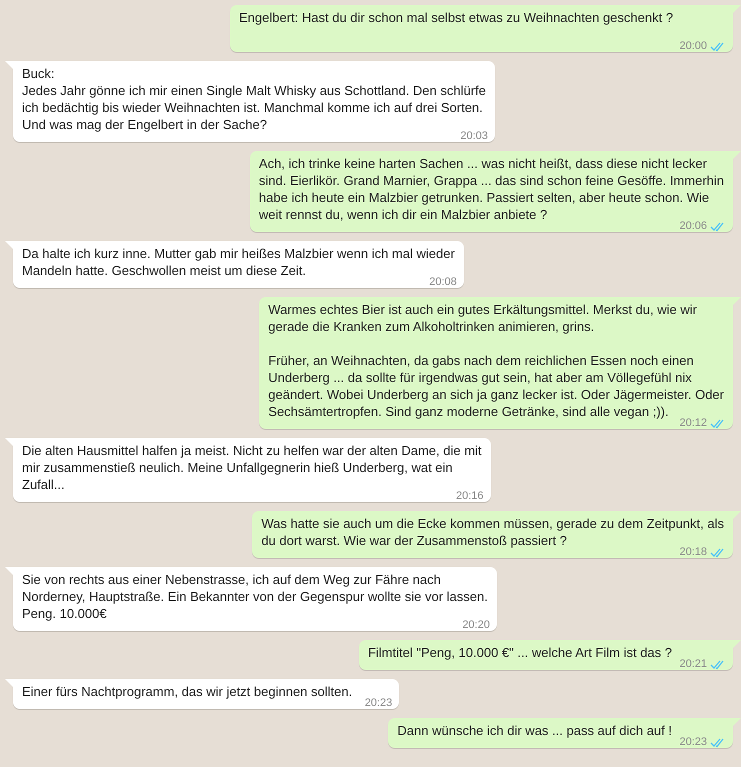 The image size is (741, 767). What do you see at coordinates (255, 596) in the screenshot?
I see `message-text: Sie von rechts aus einer Nebenstrasse, ich auf dem Weg zur Fähre nach Norderney, Hauptstraße. Ein Bekannter von der Gegenspur wollte sie vor lassen. Peng. 10.000€` at bounding box center [255, 596].